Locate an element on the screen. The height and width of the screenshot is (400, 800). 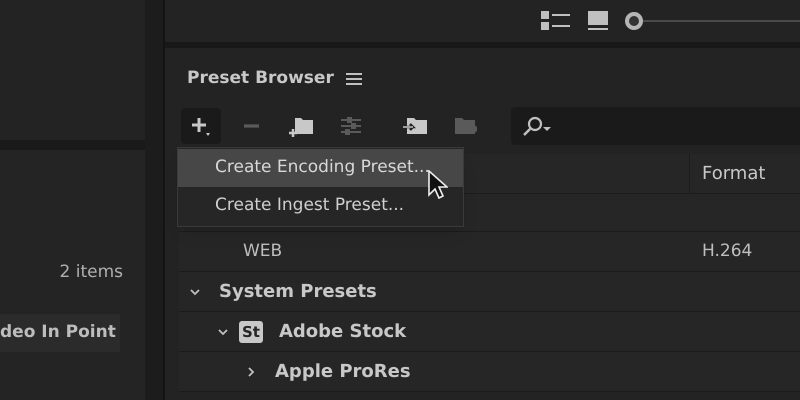
tree-item: Apple ProRes is located at coordinates (343, 371).